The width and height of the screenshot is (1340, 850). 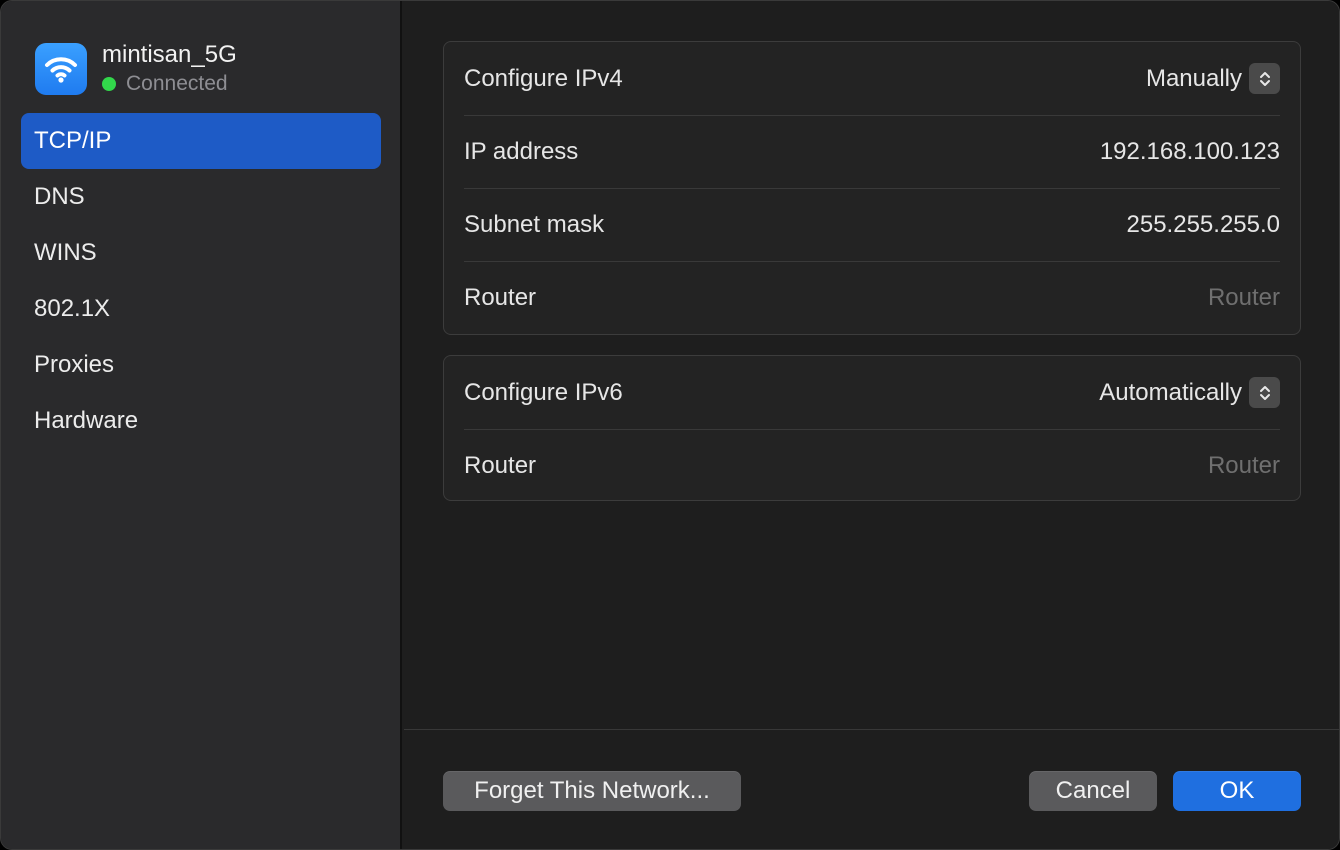 I want to click on configure-ipv6-value: Automatically, so click(x=1170, y=392).